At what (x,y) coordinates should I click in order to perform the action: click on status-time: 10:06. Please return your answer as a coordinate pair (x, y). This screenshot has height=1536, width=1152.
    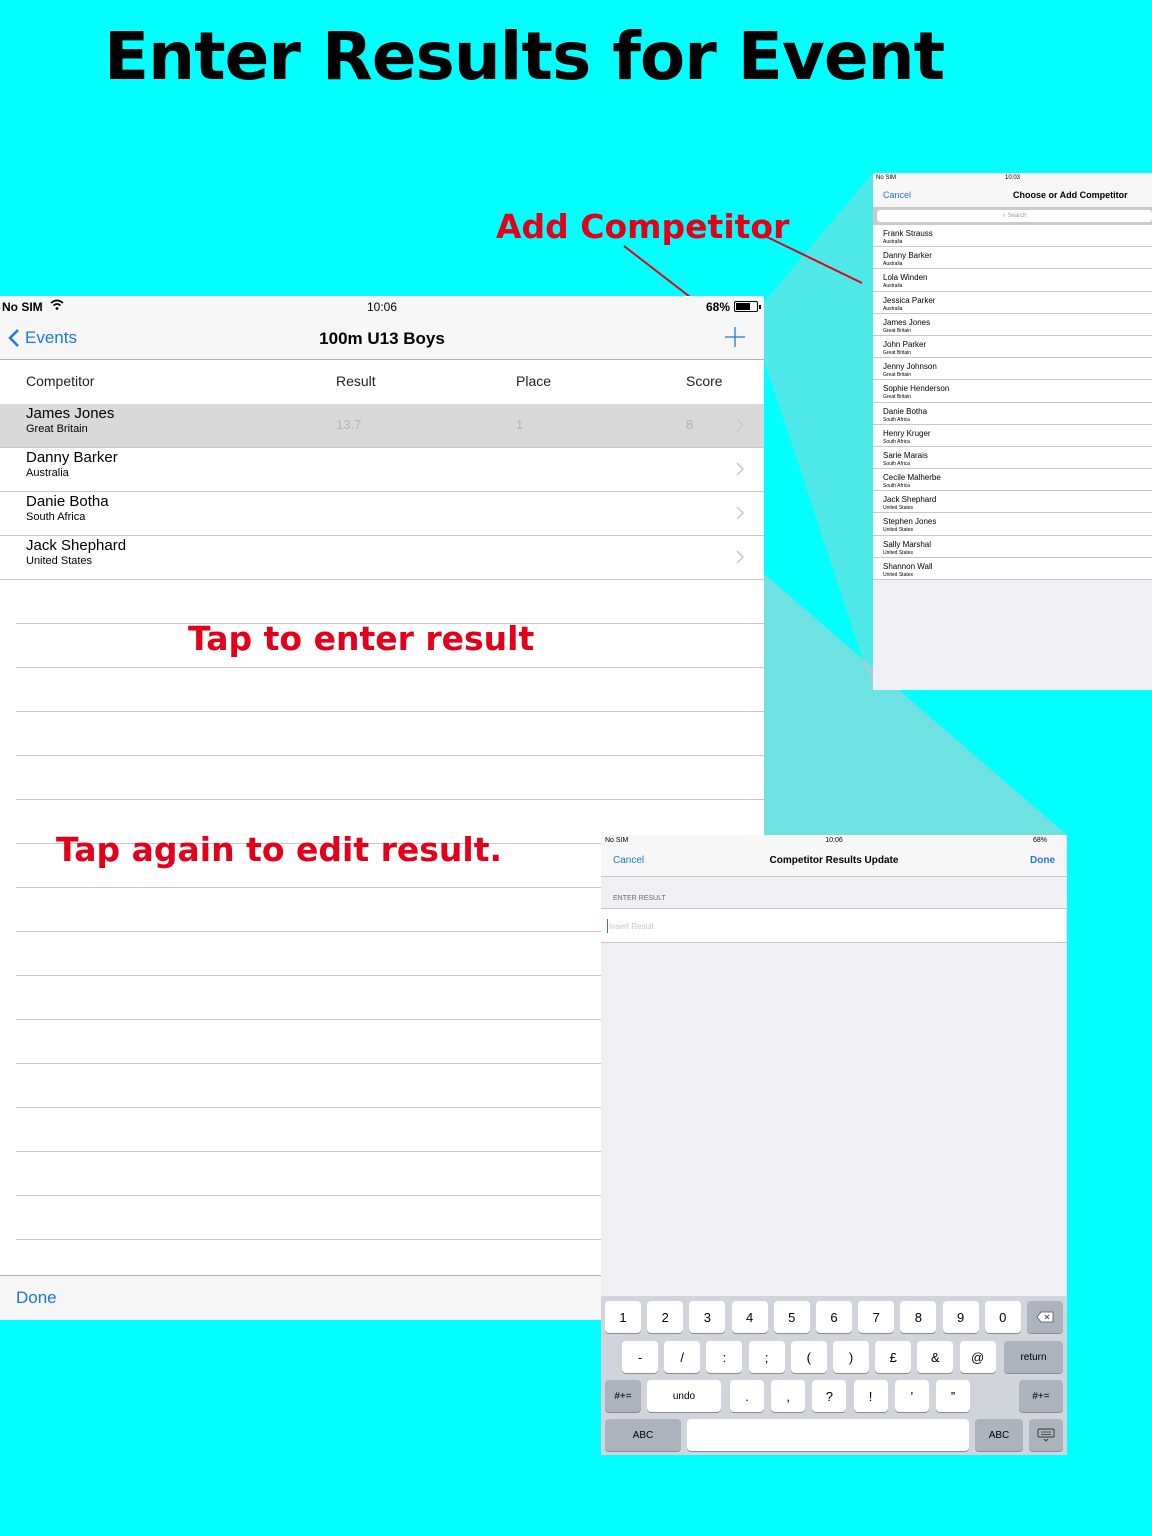
    Looking at the image, I should click on (834, 840).